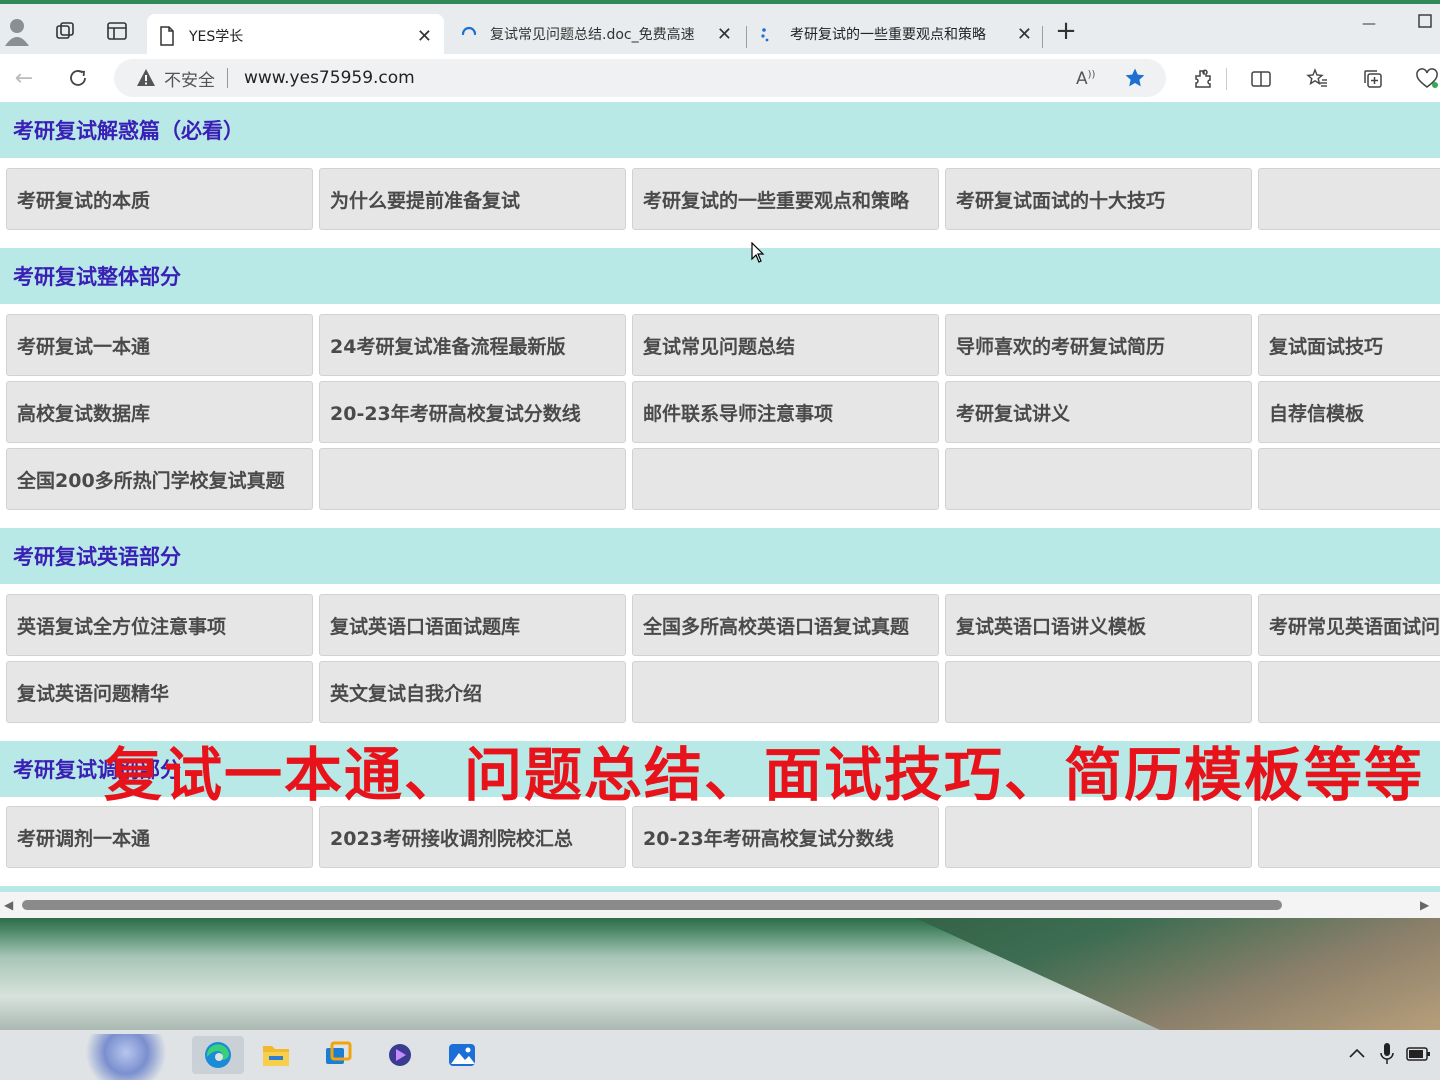 The width and height of the screenshot is (1440, 1080). Describe the element at coordinates (888, 35) in the screenshot. I see `tab-title: 考研复试的一些重要观点和策略` at that location.